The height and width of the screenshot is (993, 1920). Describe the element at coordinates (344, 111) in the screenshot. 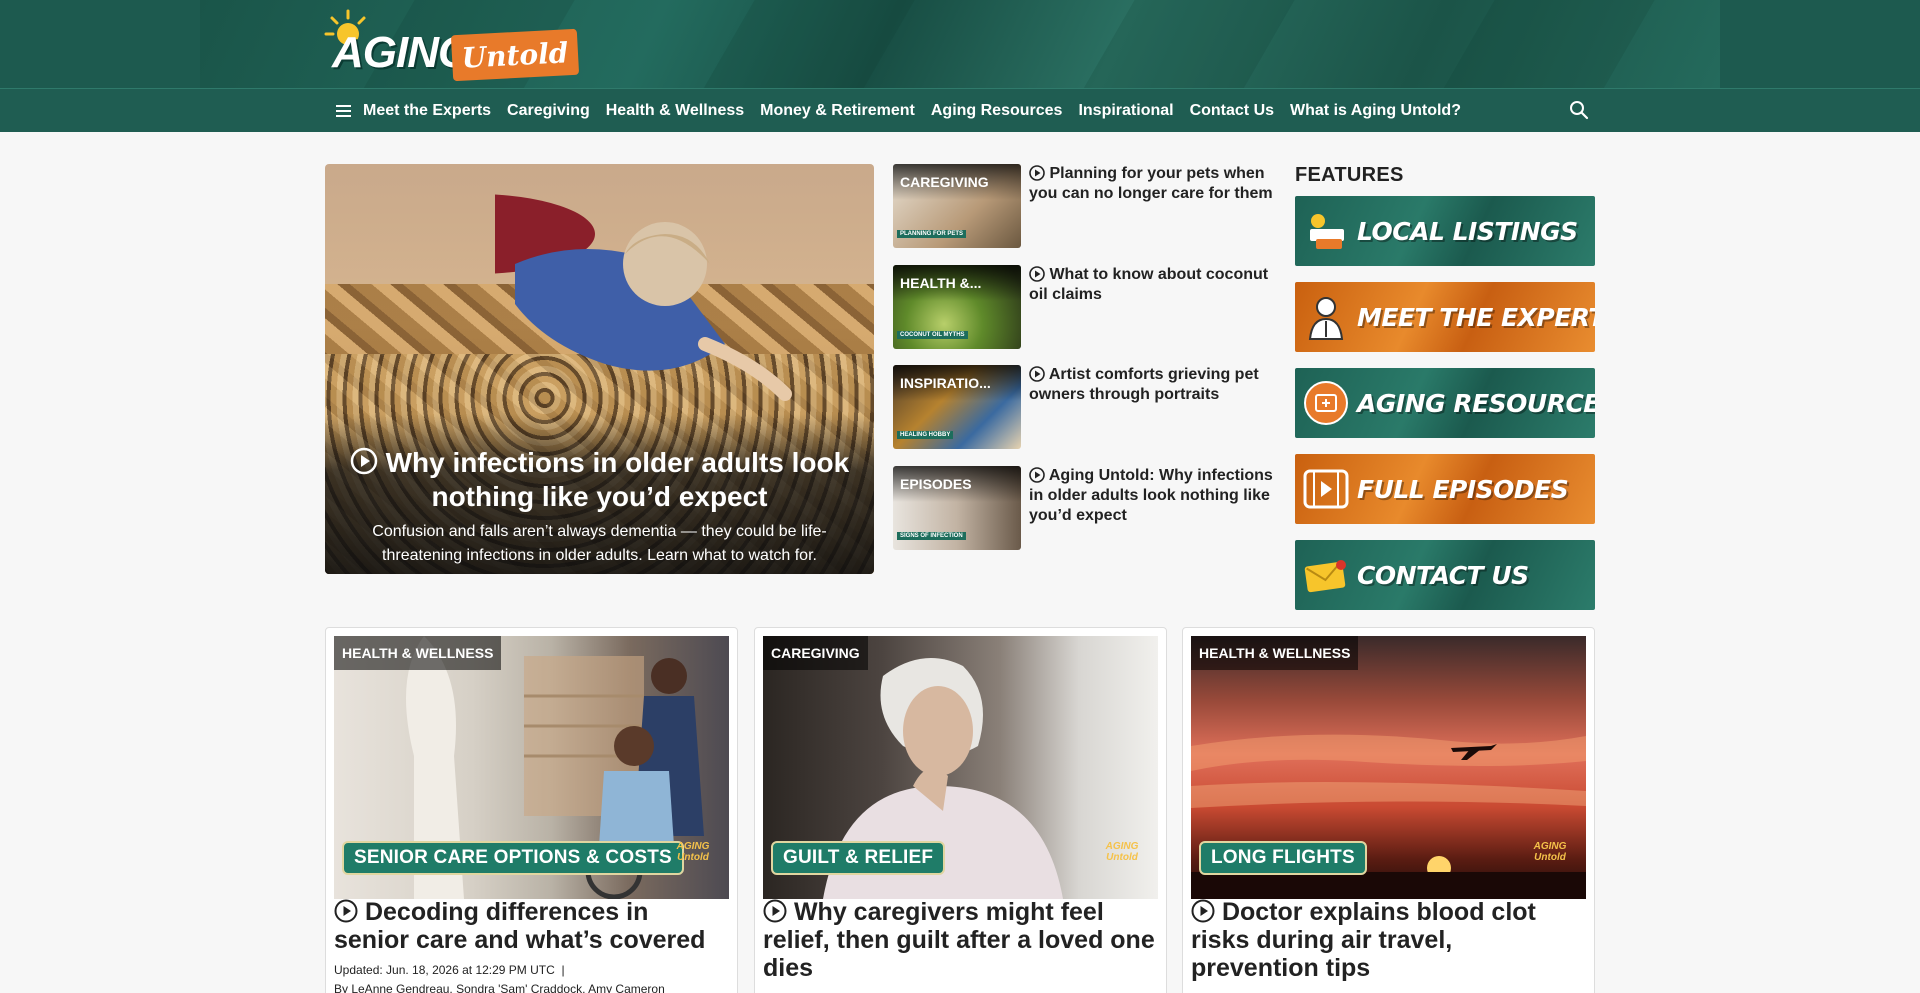

I see `hamburger-menu-icon` at that location.